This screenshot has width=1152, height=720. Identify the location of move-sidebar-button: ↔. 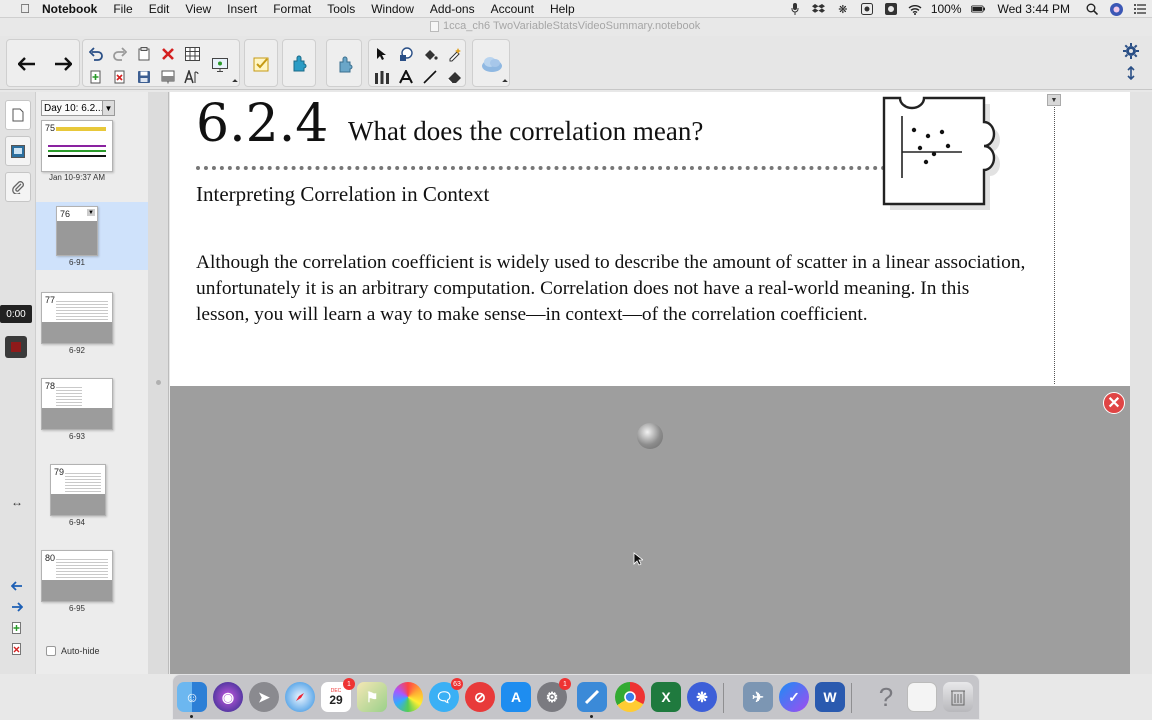
(17, 502).